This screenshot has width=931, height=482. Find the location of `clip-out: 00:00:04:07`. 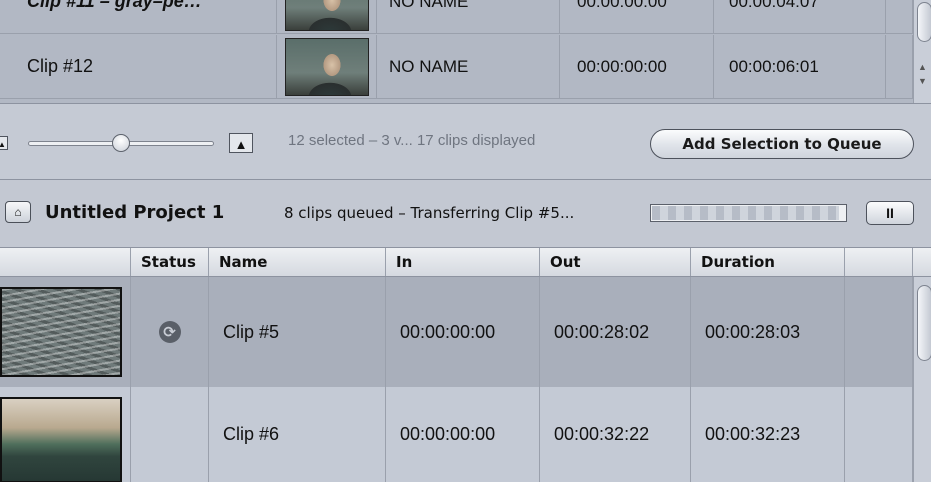

clip-out: 00:00:04:07 is located at coordinates (800, 16).